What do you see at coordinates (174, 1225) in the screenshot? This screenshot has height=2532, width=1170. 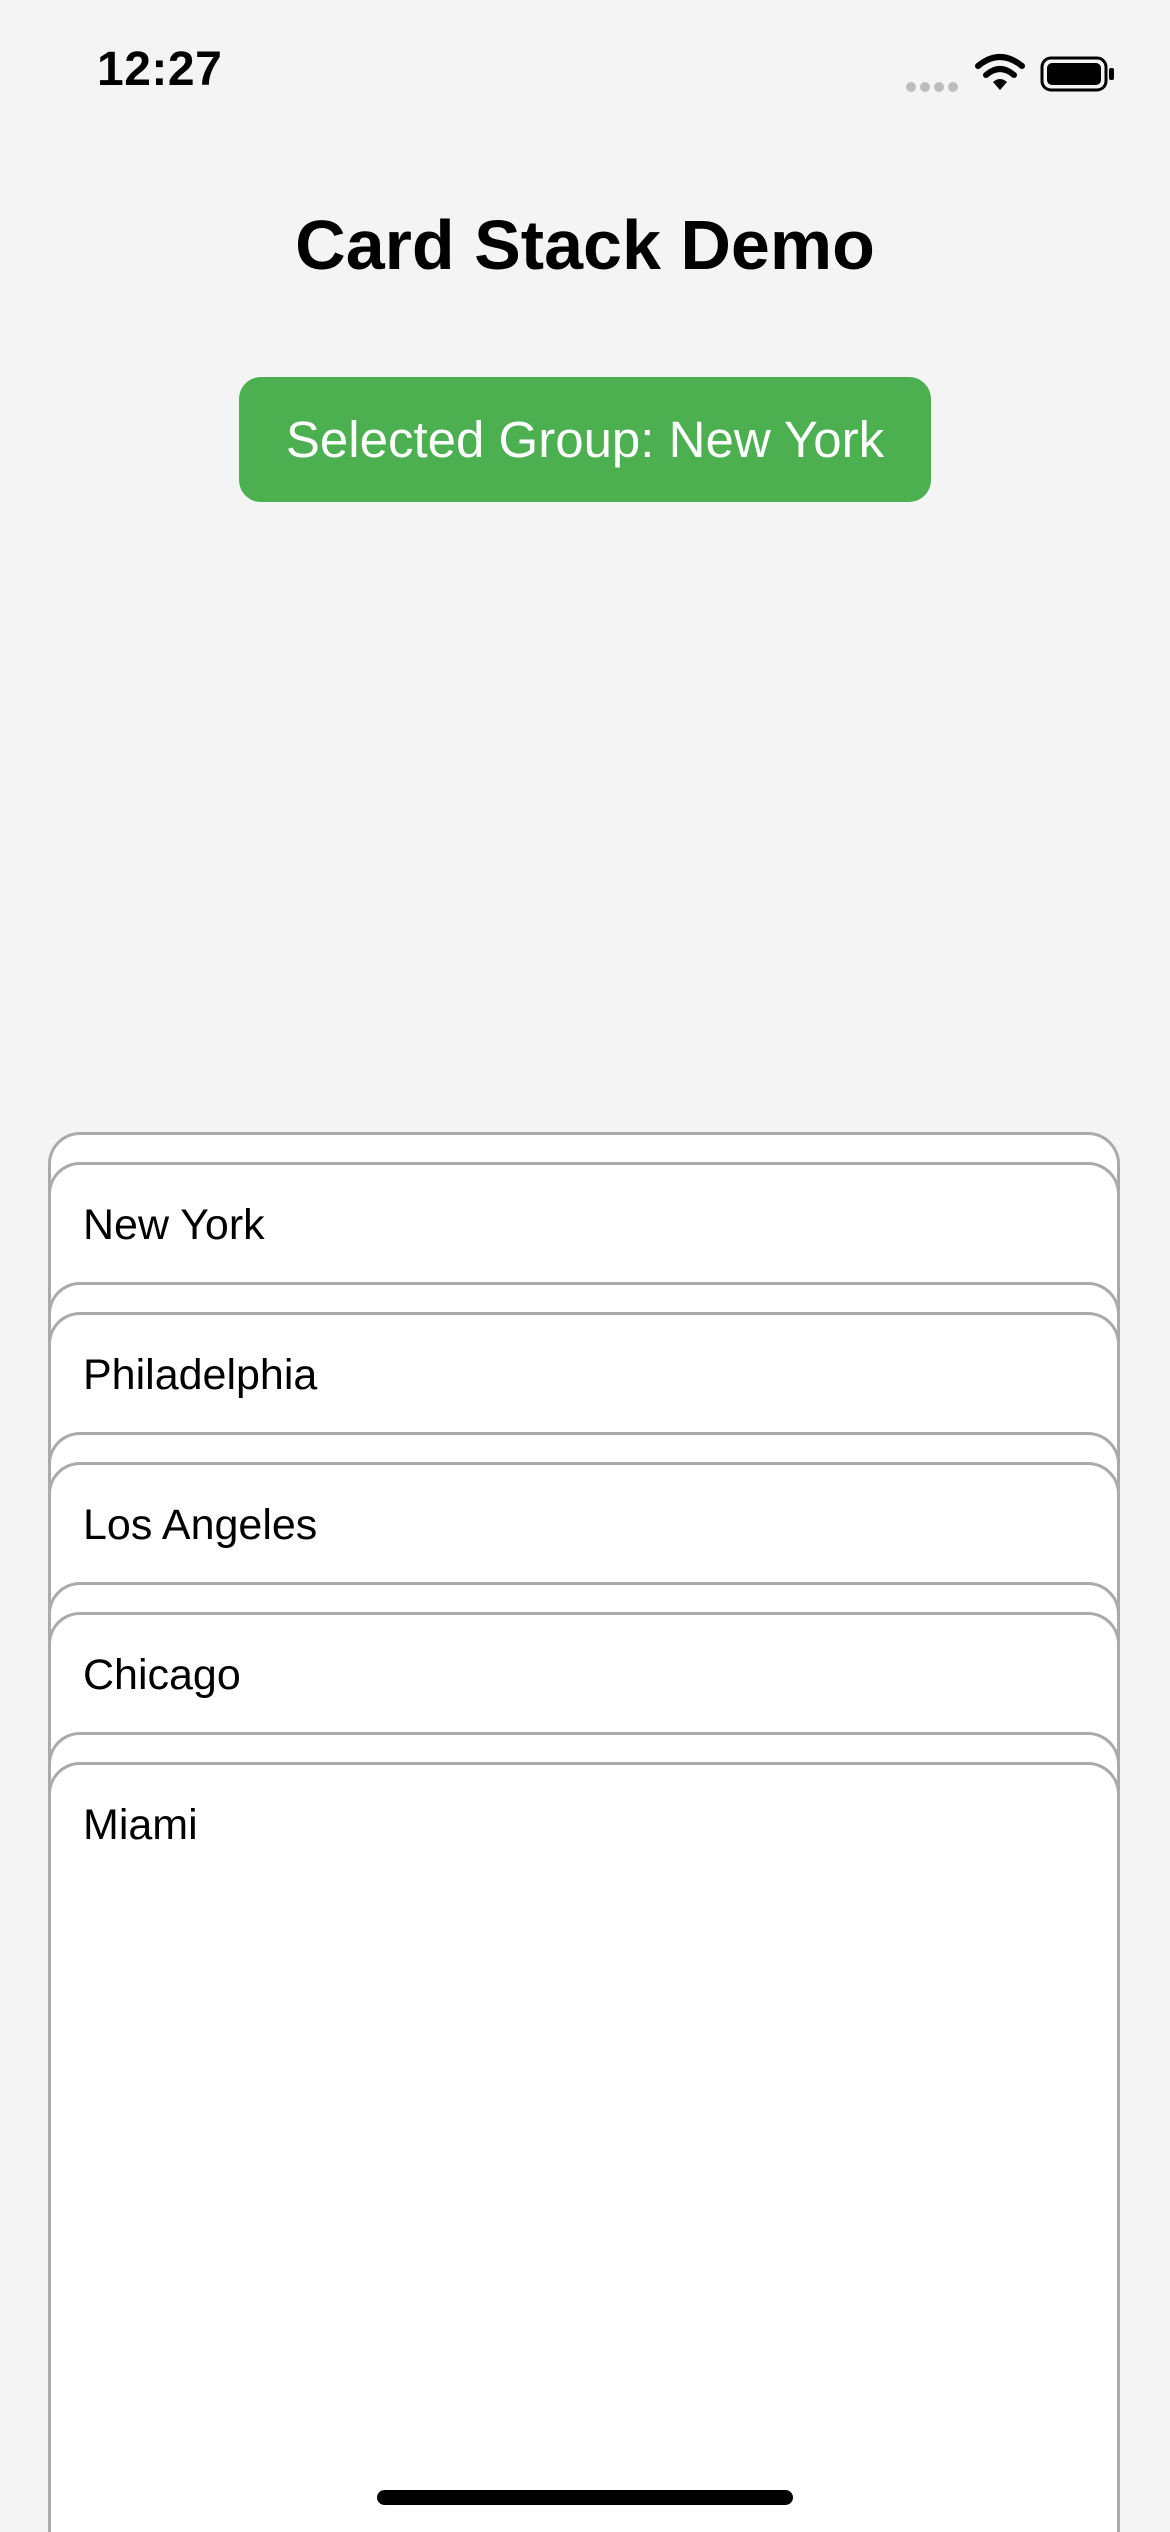 I see `card-label: New York` at bounding box center [174, 1225].